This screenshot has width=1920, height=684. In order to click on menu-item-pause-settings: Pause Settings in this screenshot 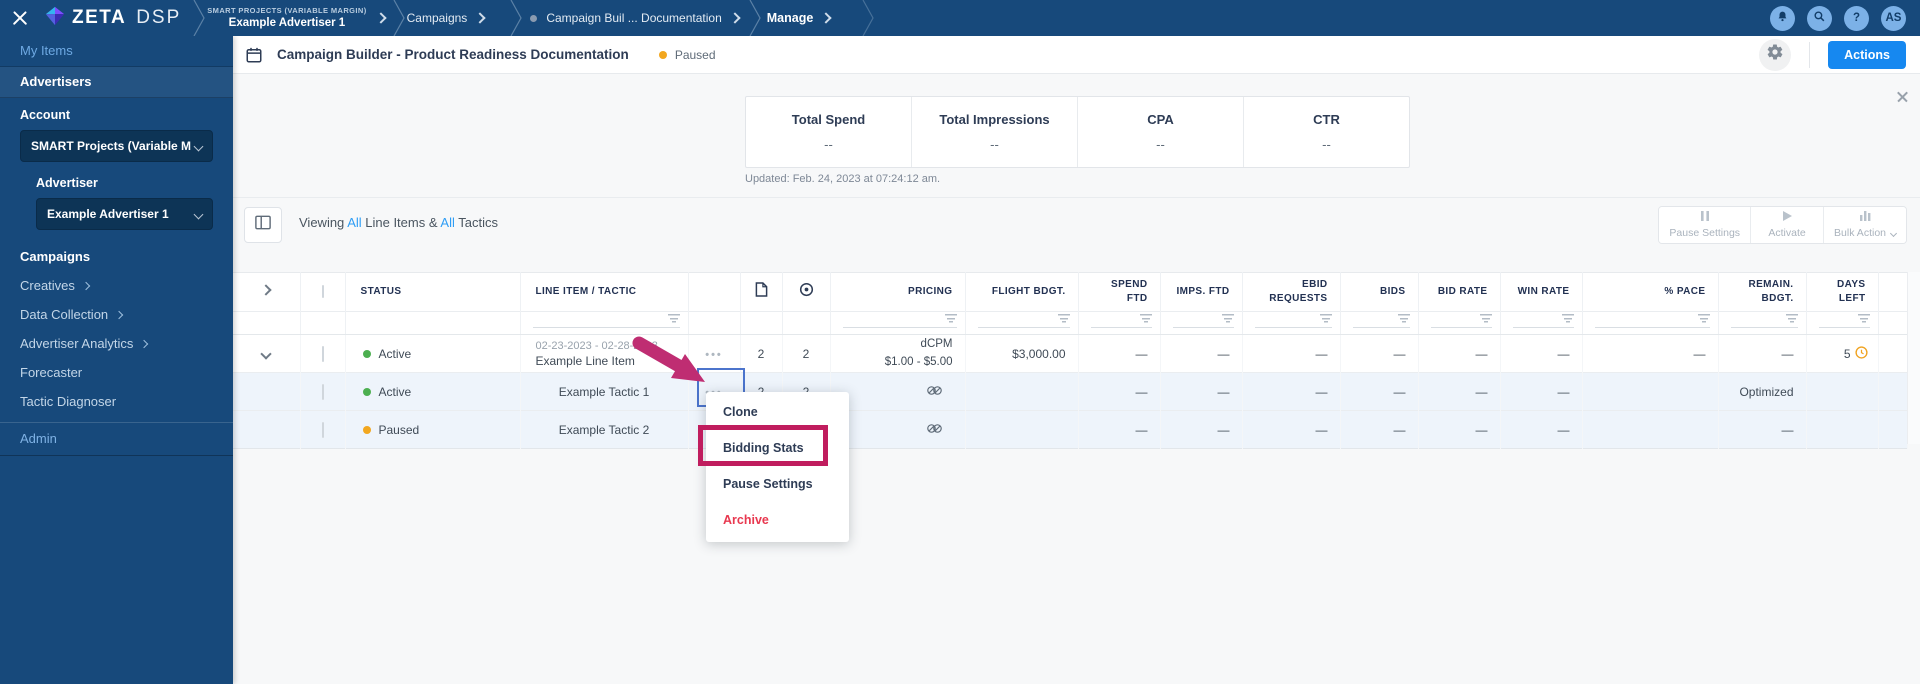, I will do `click(777, 484)`.